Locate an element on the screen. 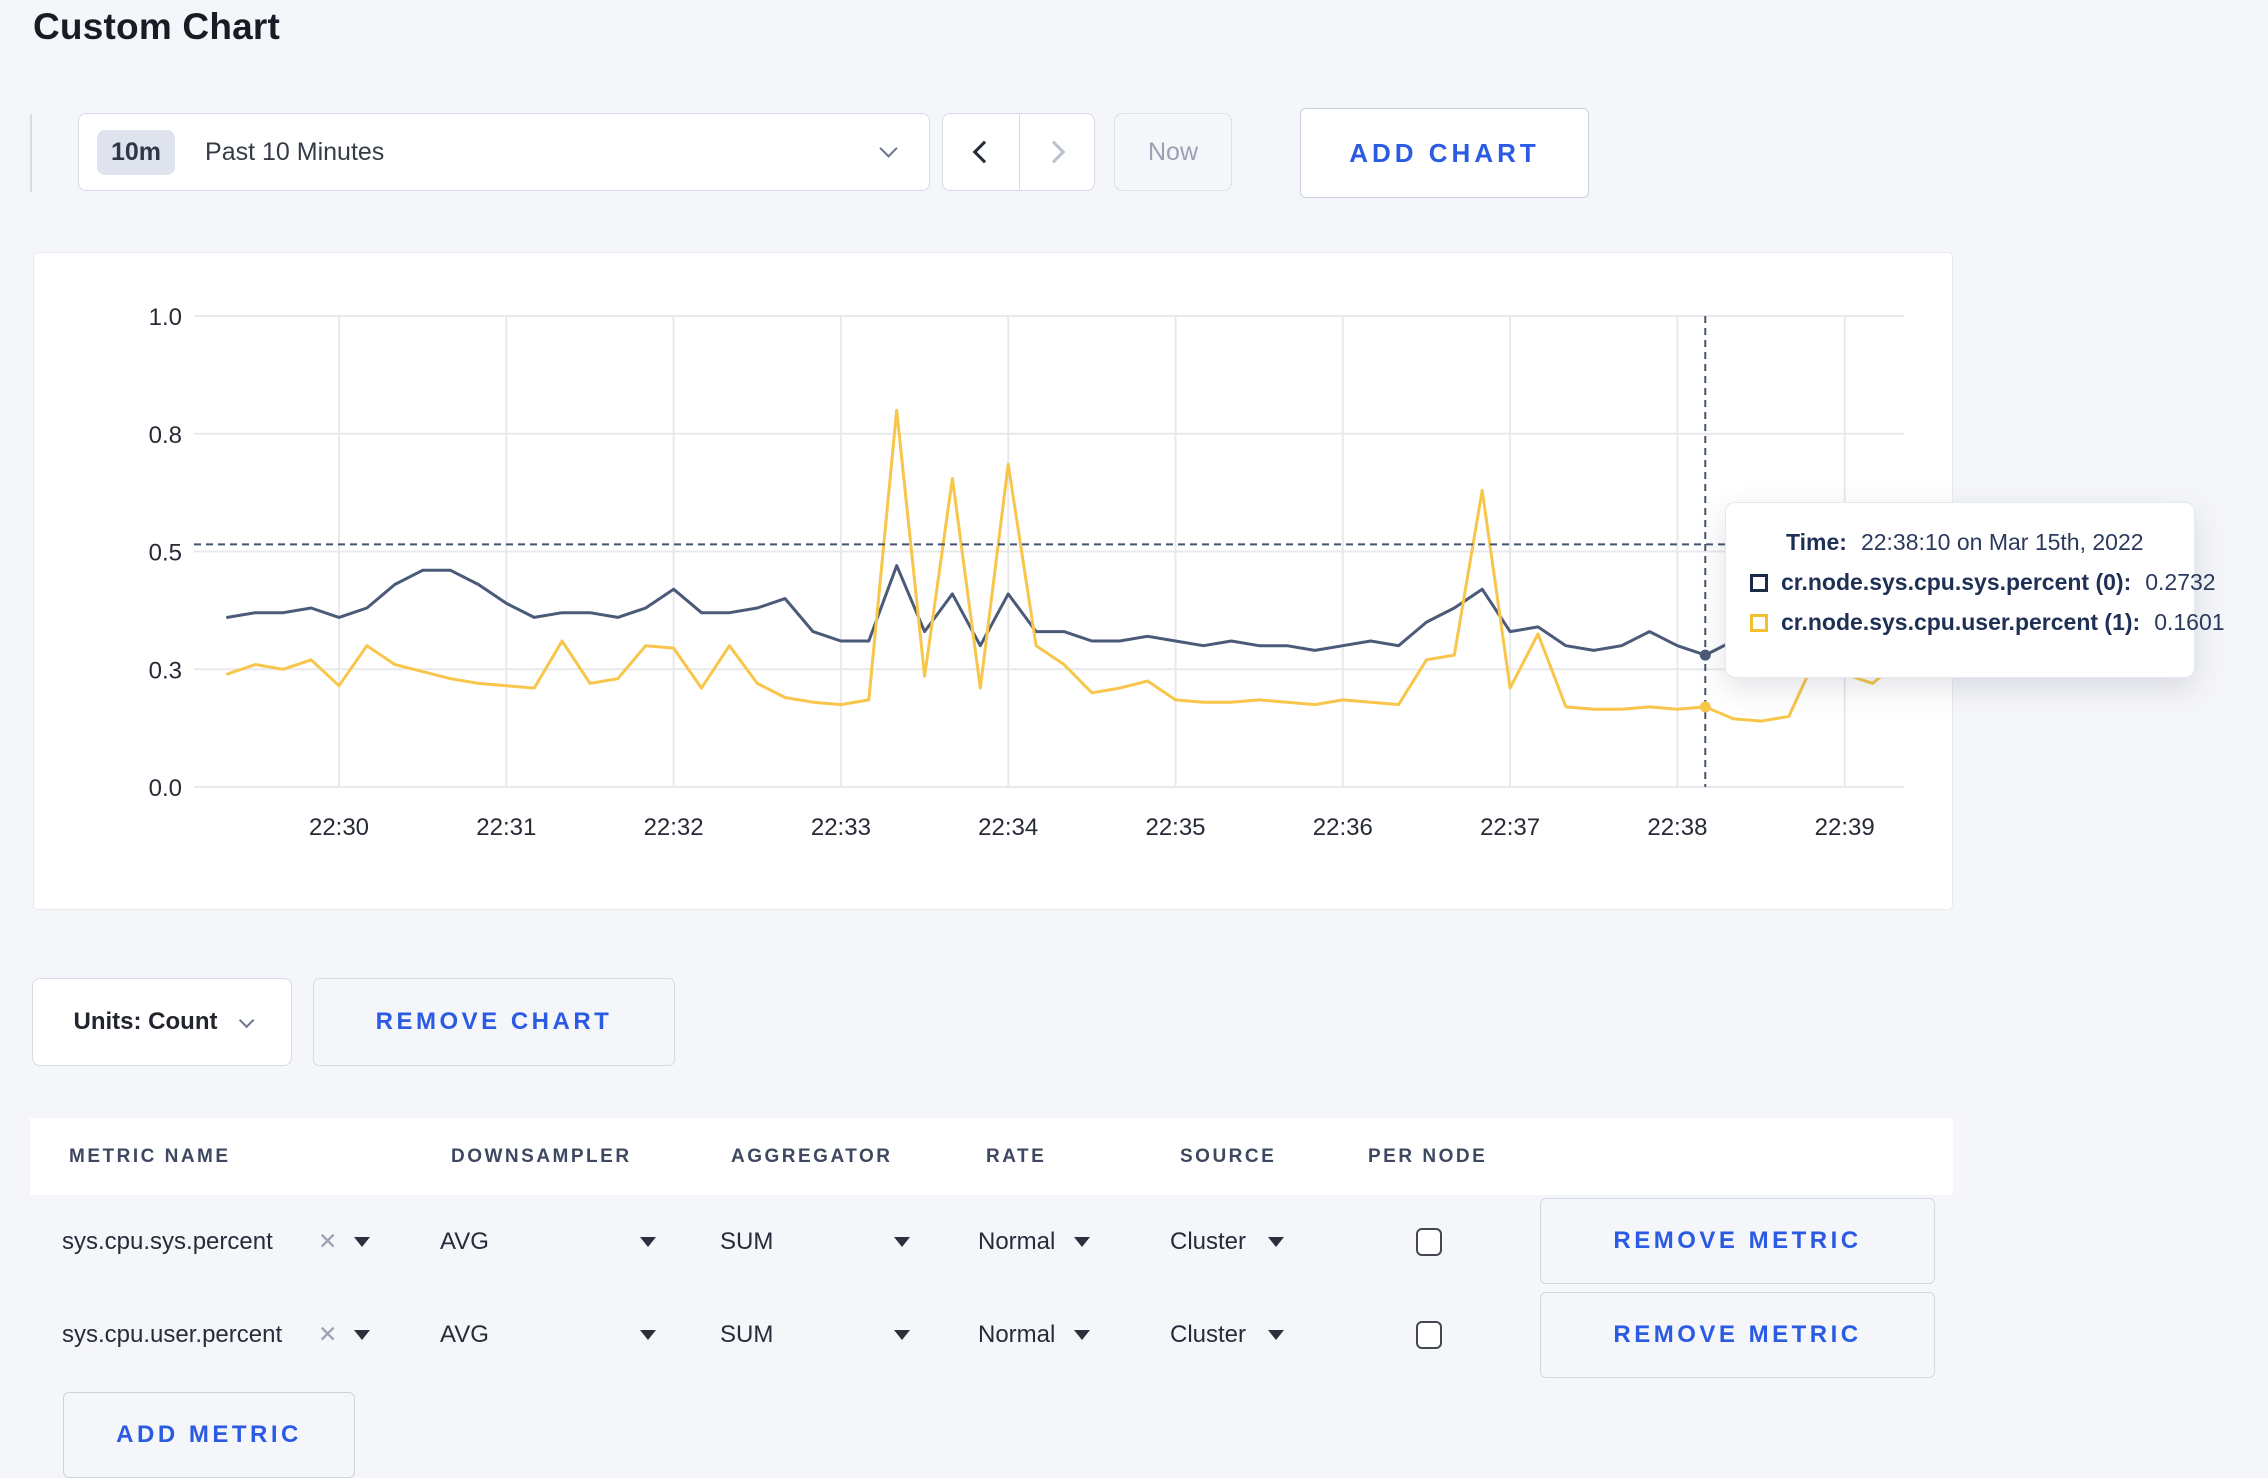  time-prev-button is located at coordinates (980, 152).